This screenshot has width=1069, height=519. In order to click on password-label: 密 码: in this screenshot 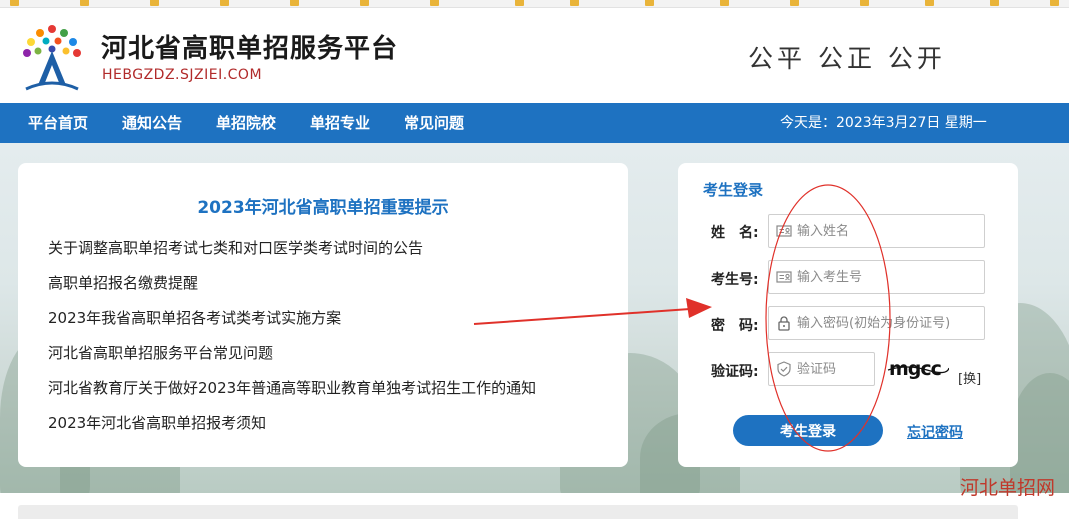, I will do `click(735, 326)`.